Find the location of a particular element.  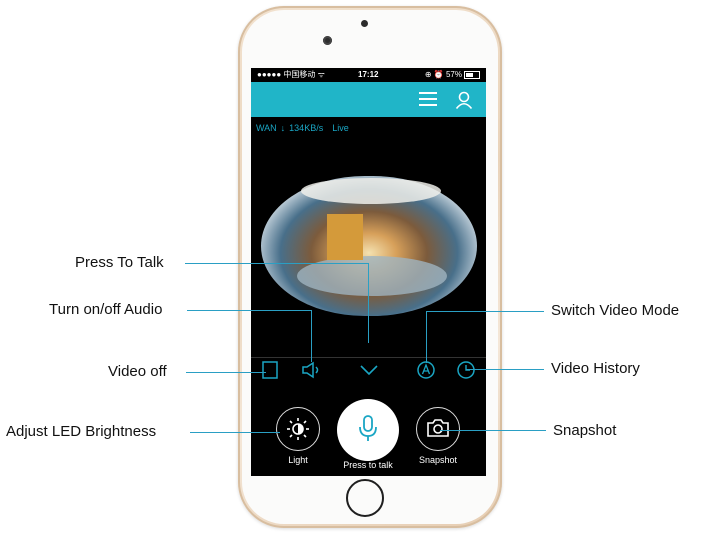

menu-icon is located at coordinates (428, 99).